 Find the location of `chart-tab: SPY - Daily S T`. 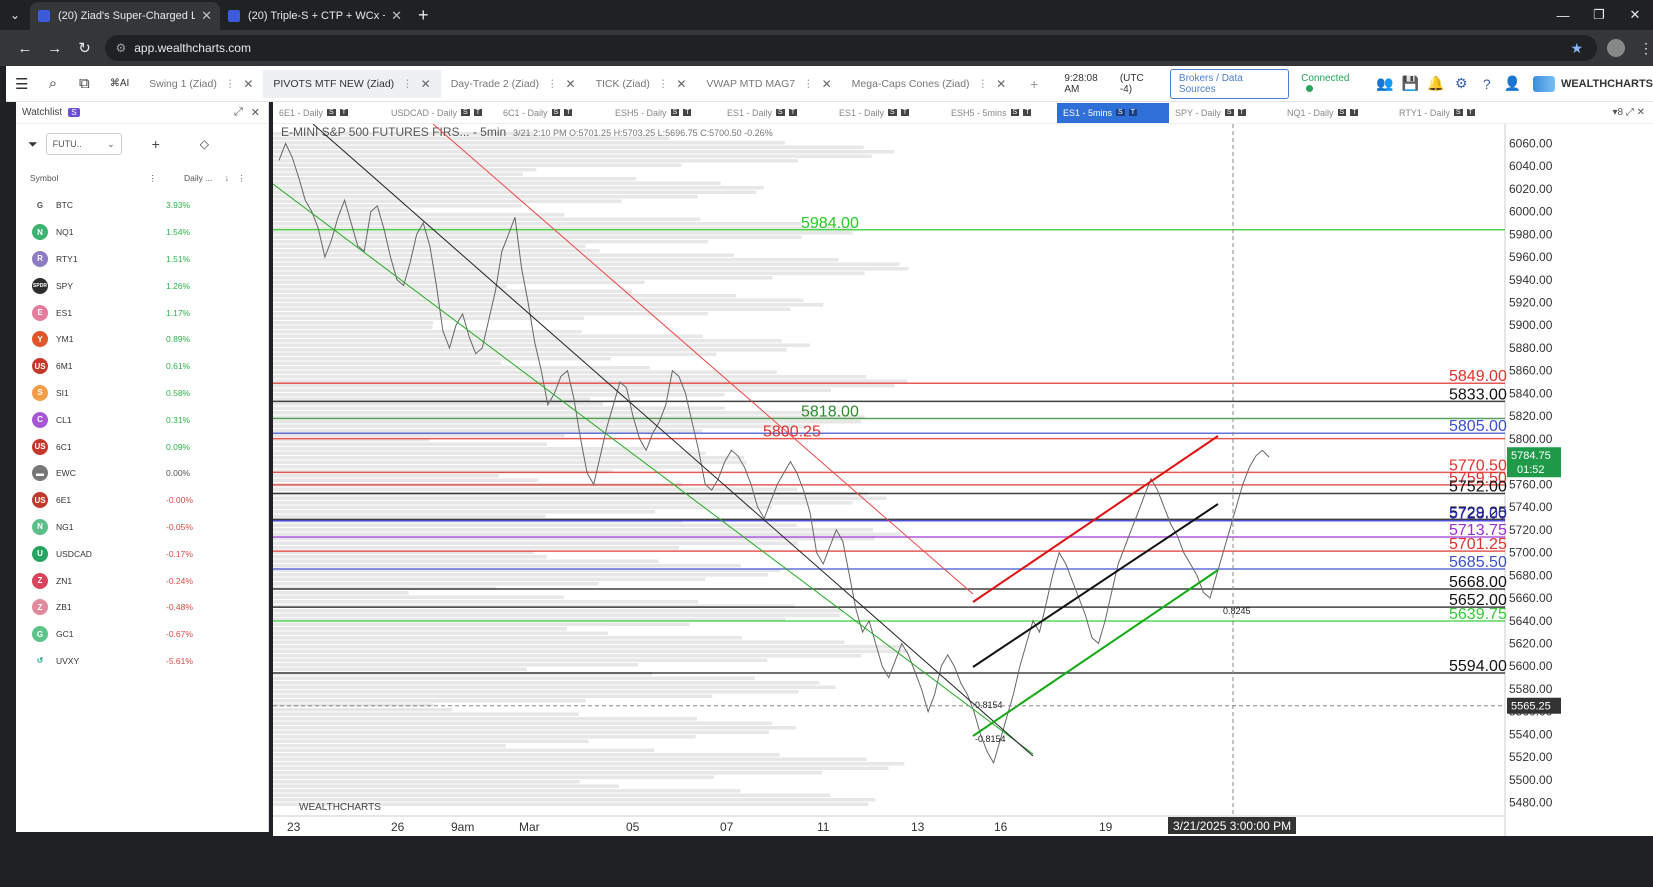

chart-tab: SPY - Daily S T is located at coordinates (1225, 113).